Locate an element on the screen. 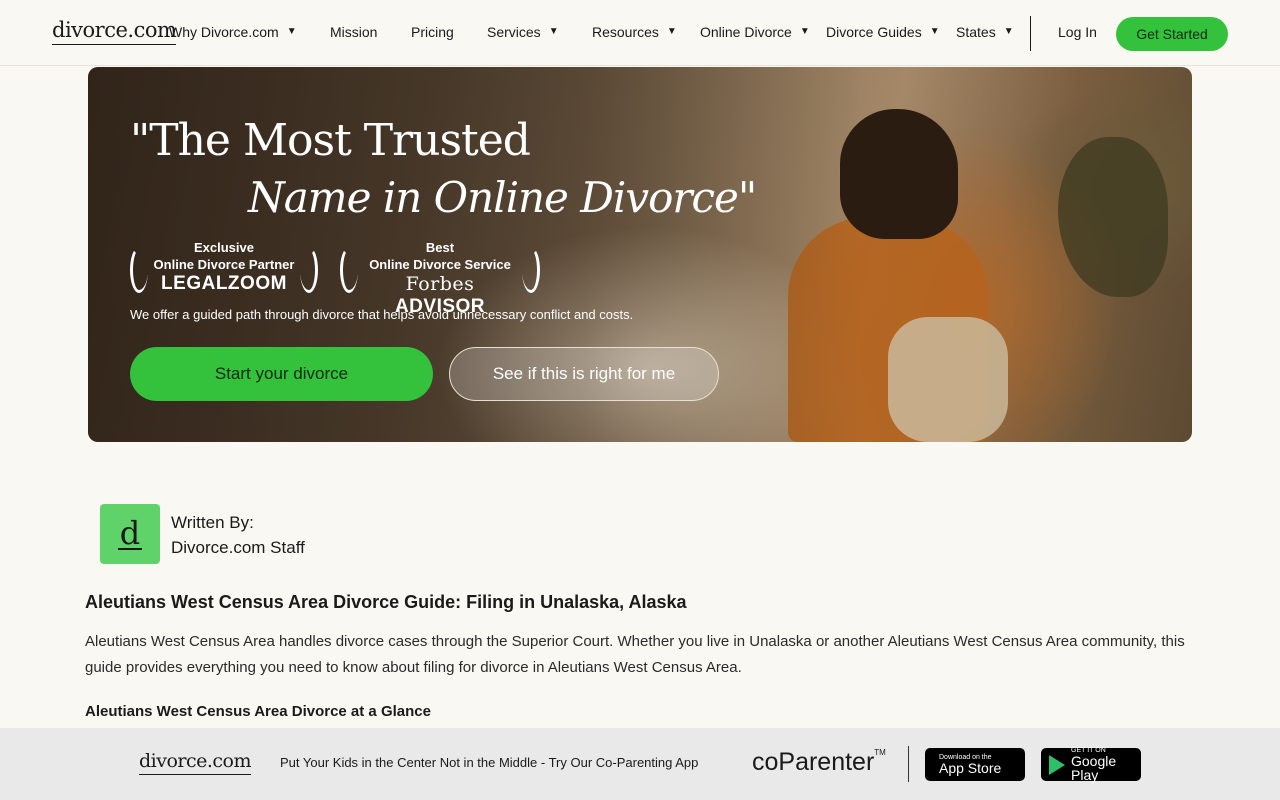 This screenshot has height=800, width=1280. author-label: Written By: is located at coordinates (212, 522).